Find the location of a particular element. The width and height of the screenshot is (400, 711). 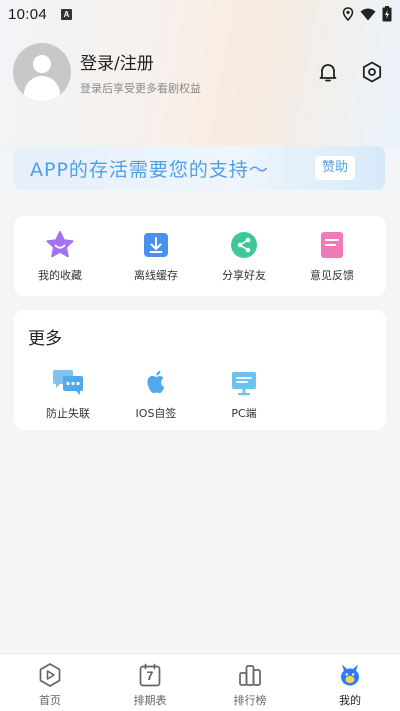

nav-home: 首页 is located at coordinates (50, 682).